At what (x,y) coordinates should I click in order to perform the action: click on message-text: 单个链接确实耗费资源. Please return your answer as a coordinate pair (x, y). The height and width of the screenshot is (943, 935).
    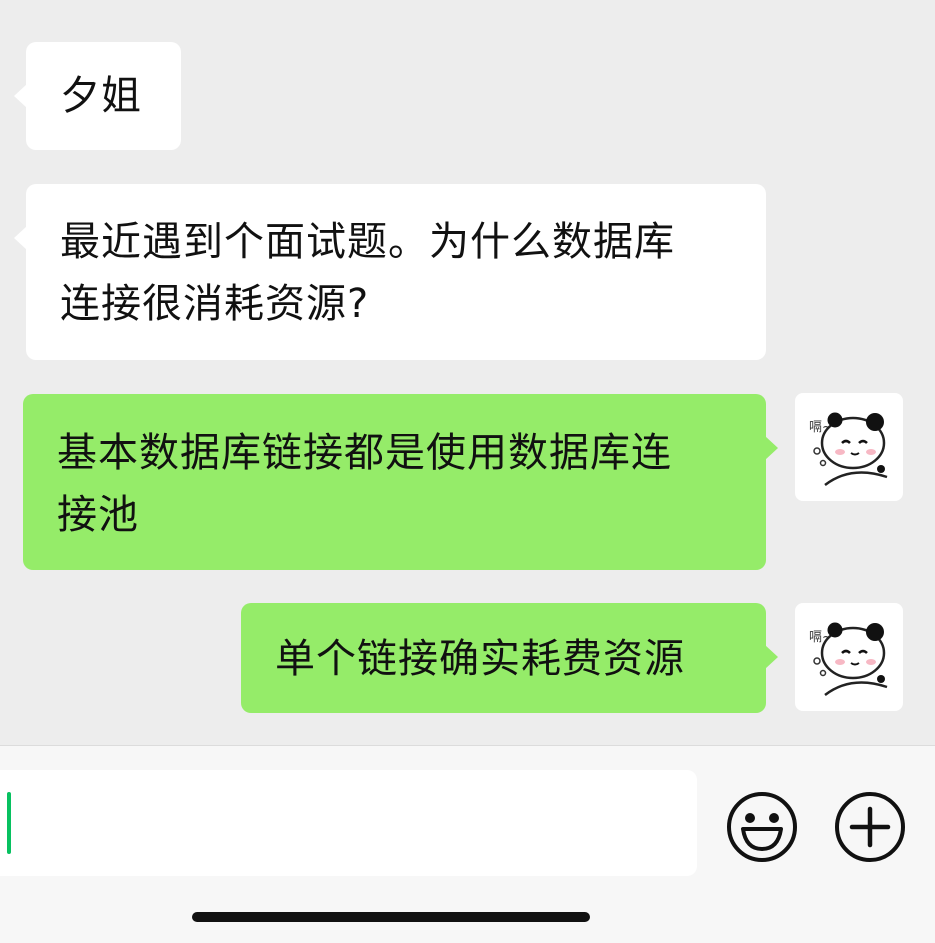
    Looking at the image, I should click on (480, 659).